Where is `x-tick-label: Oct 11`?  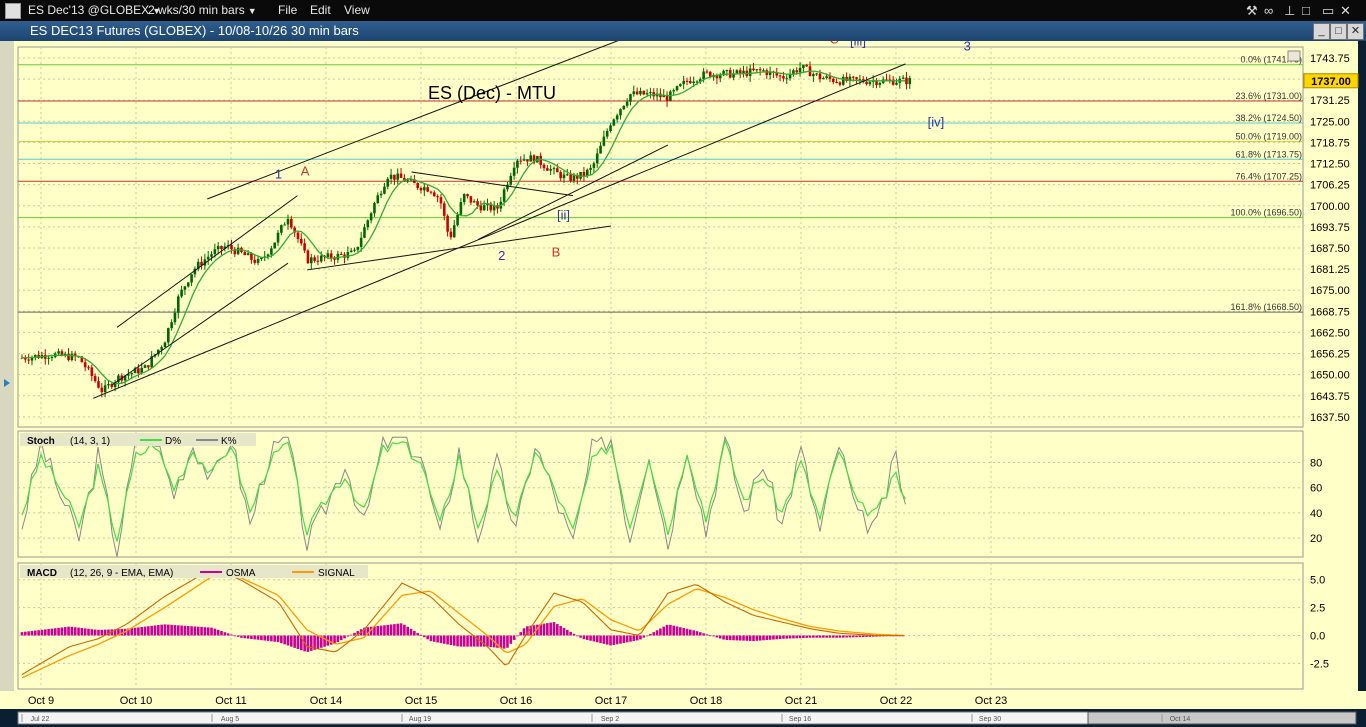 x-tick-label: Oct 11 is located at coordinates (231, 701).